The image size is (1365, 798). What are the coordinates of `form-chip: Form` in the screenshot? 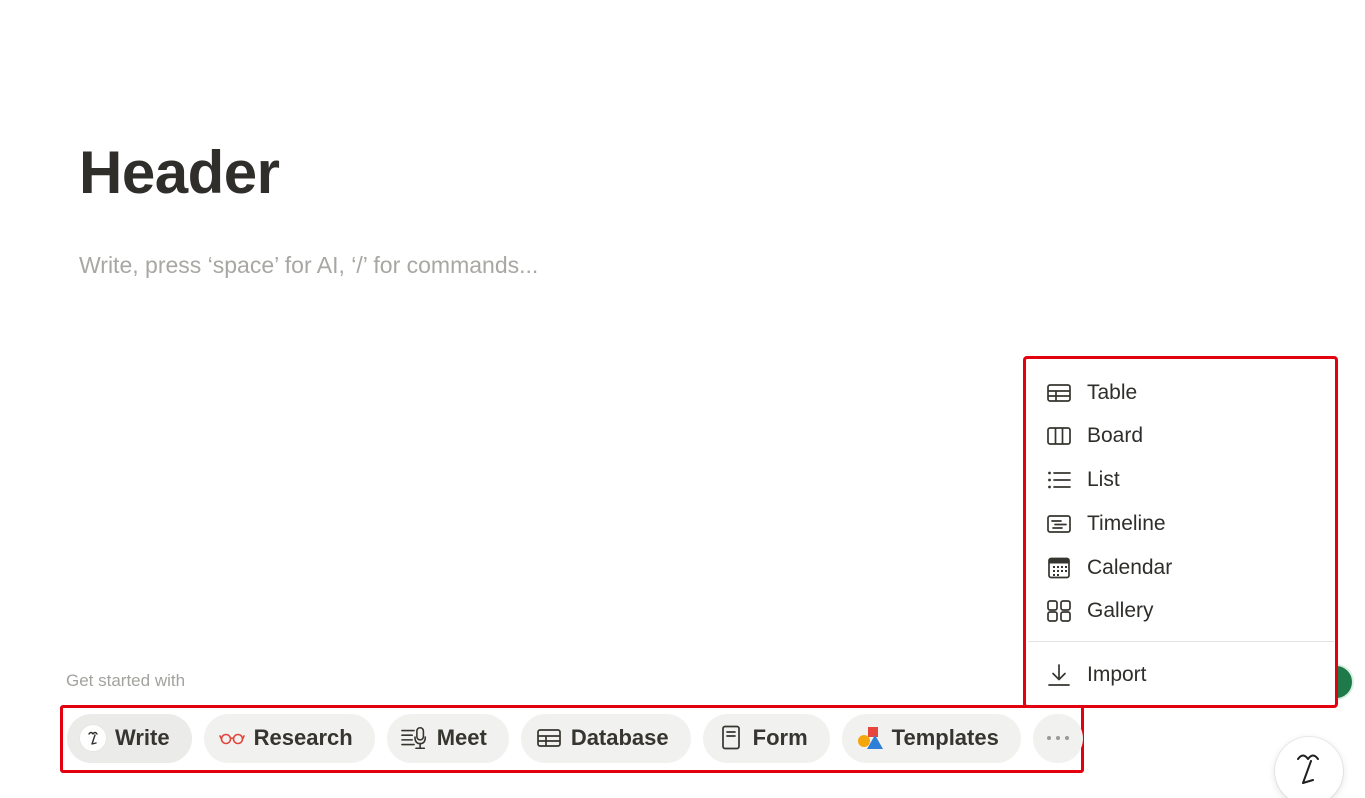 It's located at (766, 738).